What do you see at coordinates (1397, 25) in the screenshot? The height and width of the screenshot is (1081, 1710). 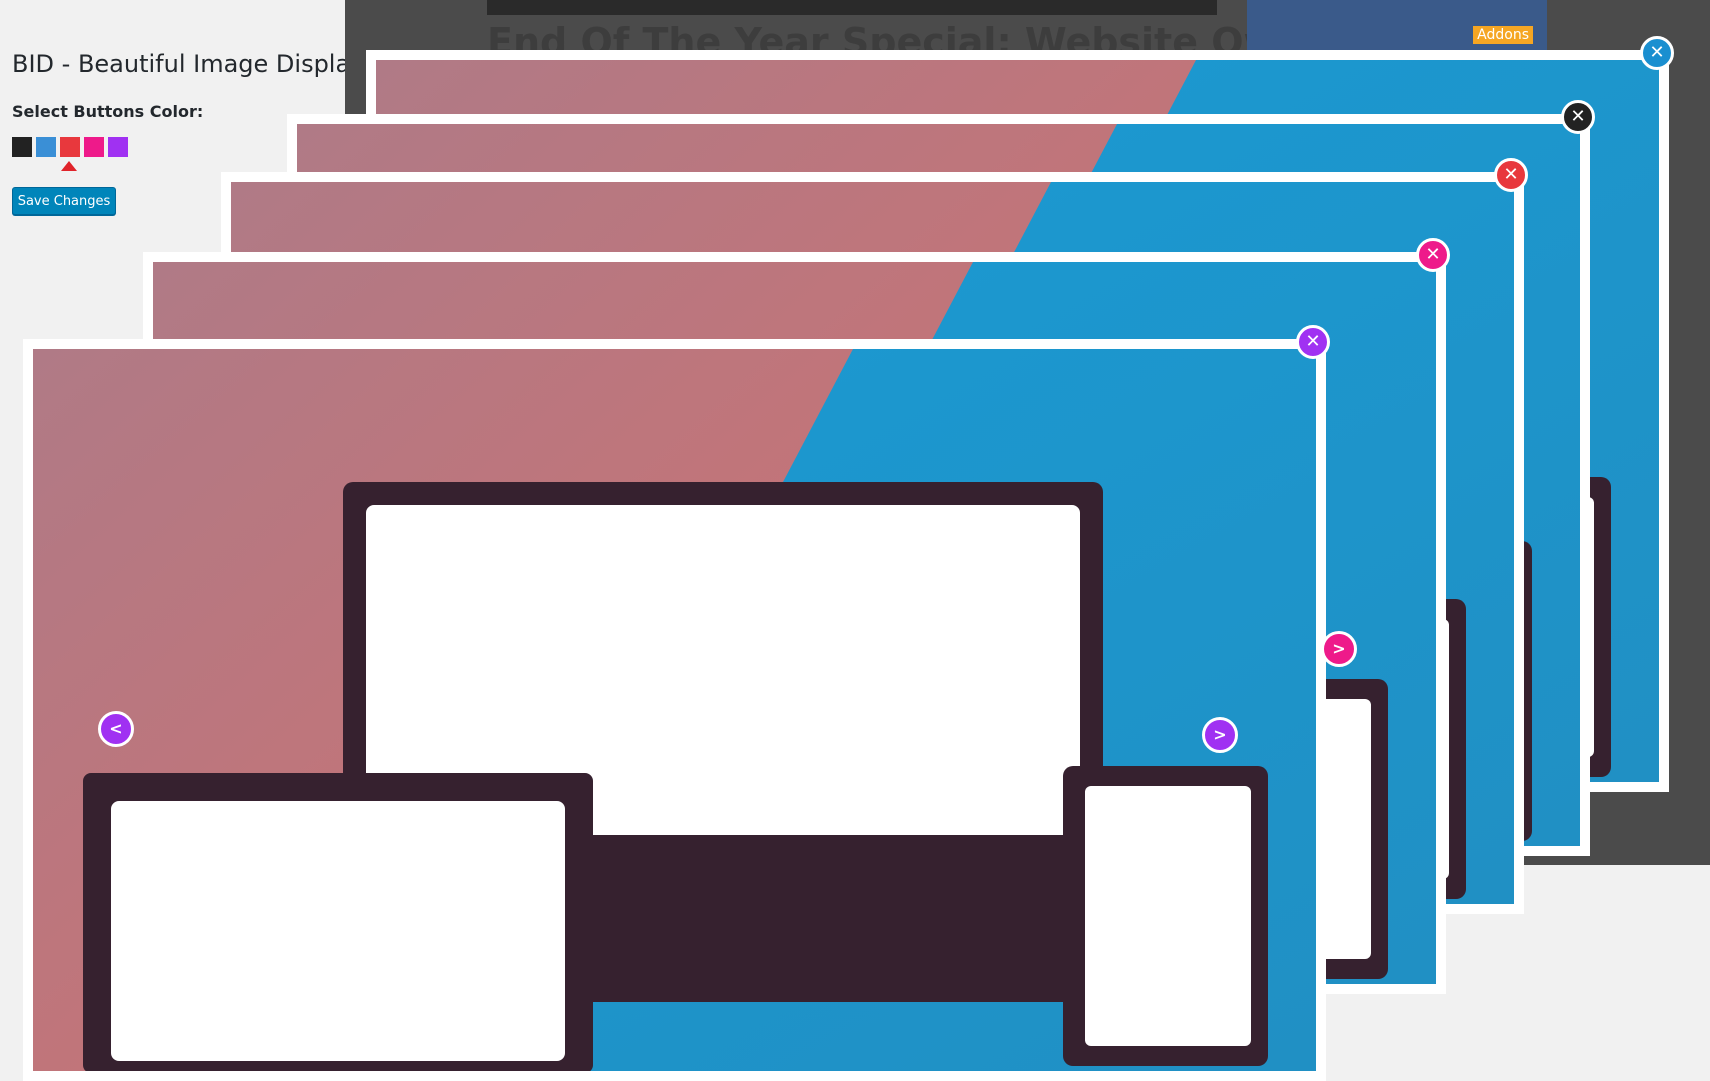 I see `background-thumbnail: Addons` at bounding box center [1397, 25].